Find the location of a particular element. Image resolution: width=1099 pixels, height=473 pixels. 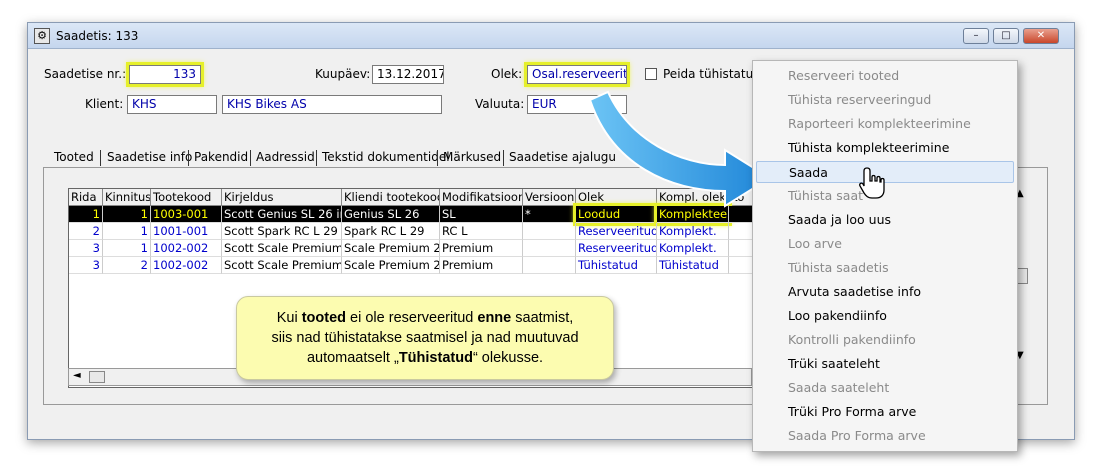

date-label: Kuupäev: is located at coordinates (343, 74).